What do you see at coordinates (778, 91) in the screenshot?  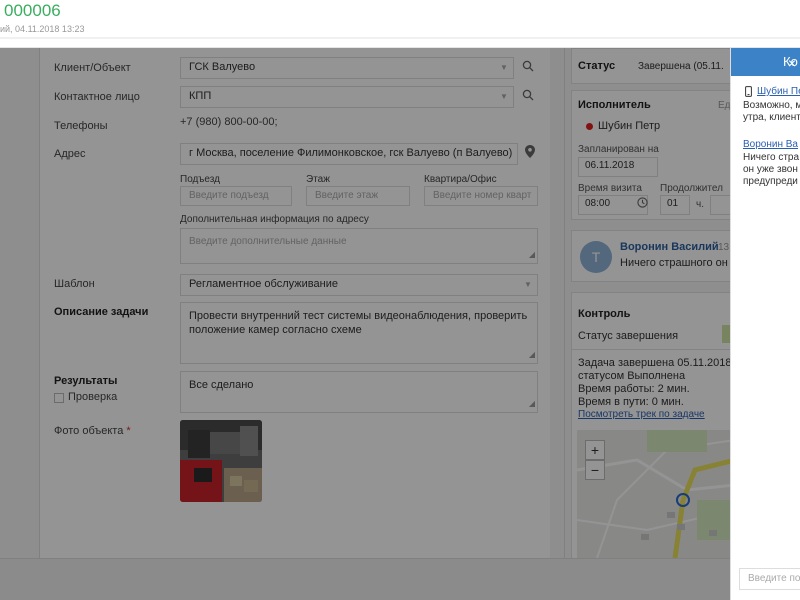 I see `message-author: Шубин Пе` at bounding box center [778, 91].